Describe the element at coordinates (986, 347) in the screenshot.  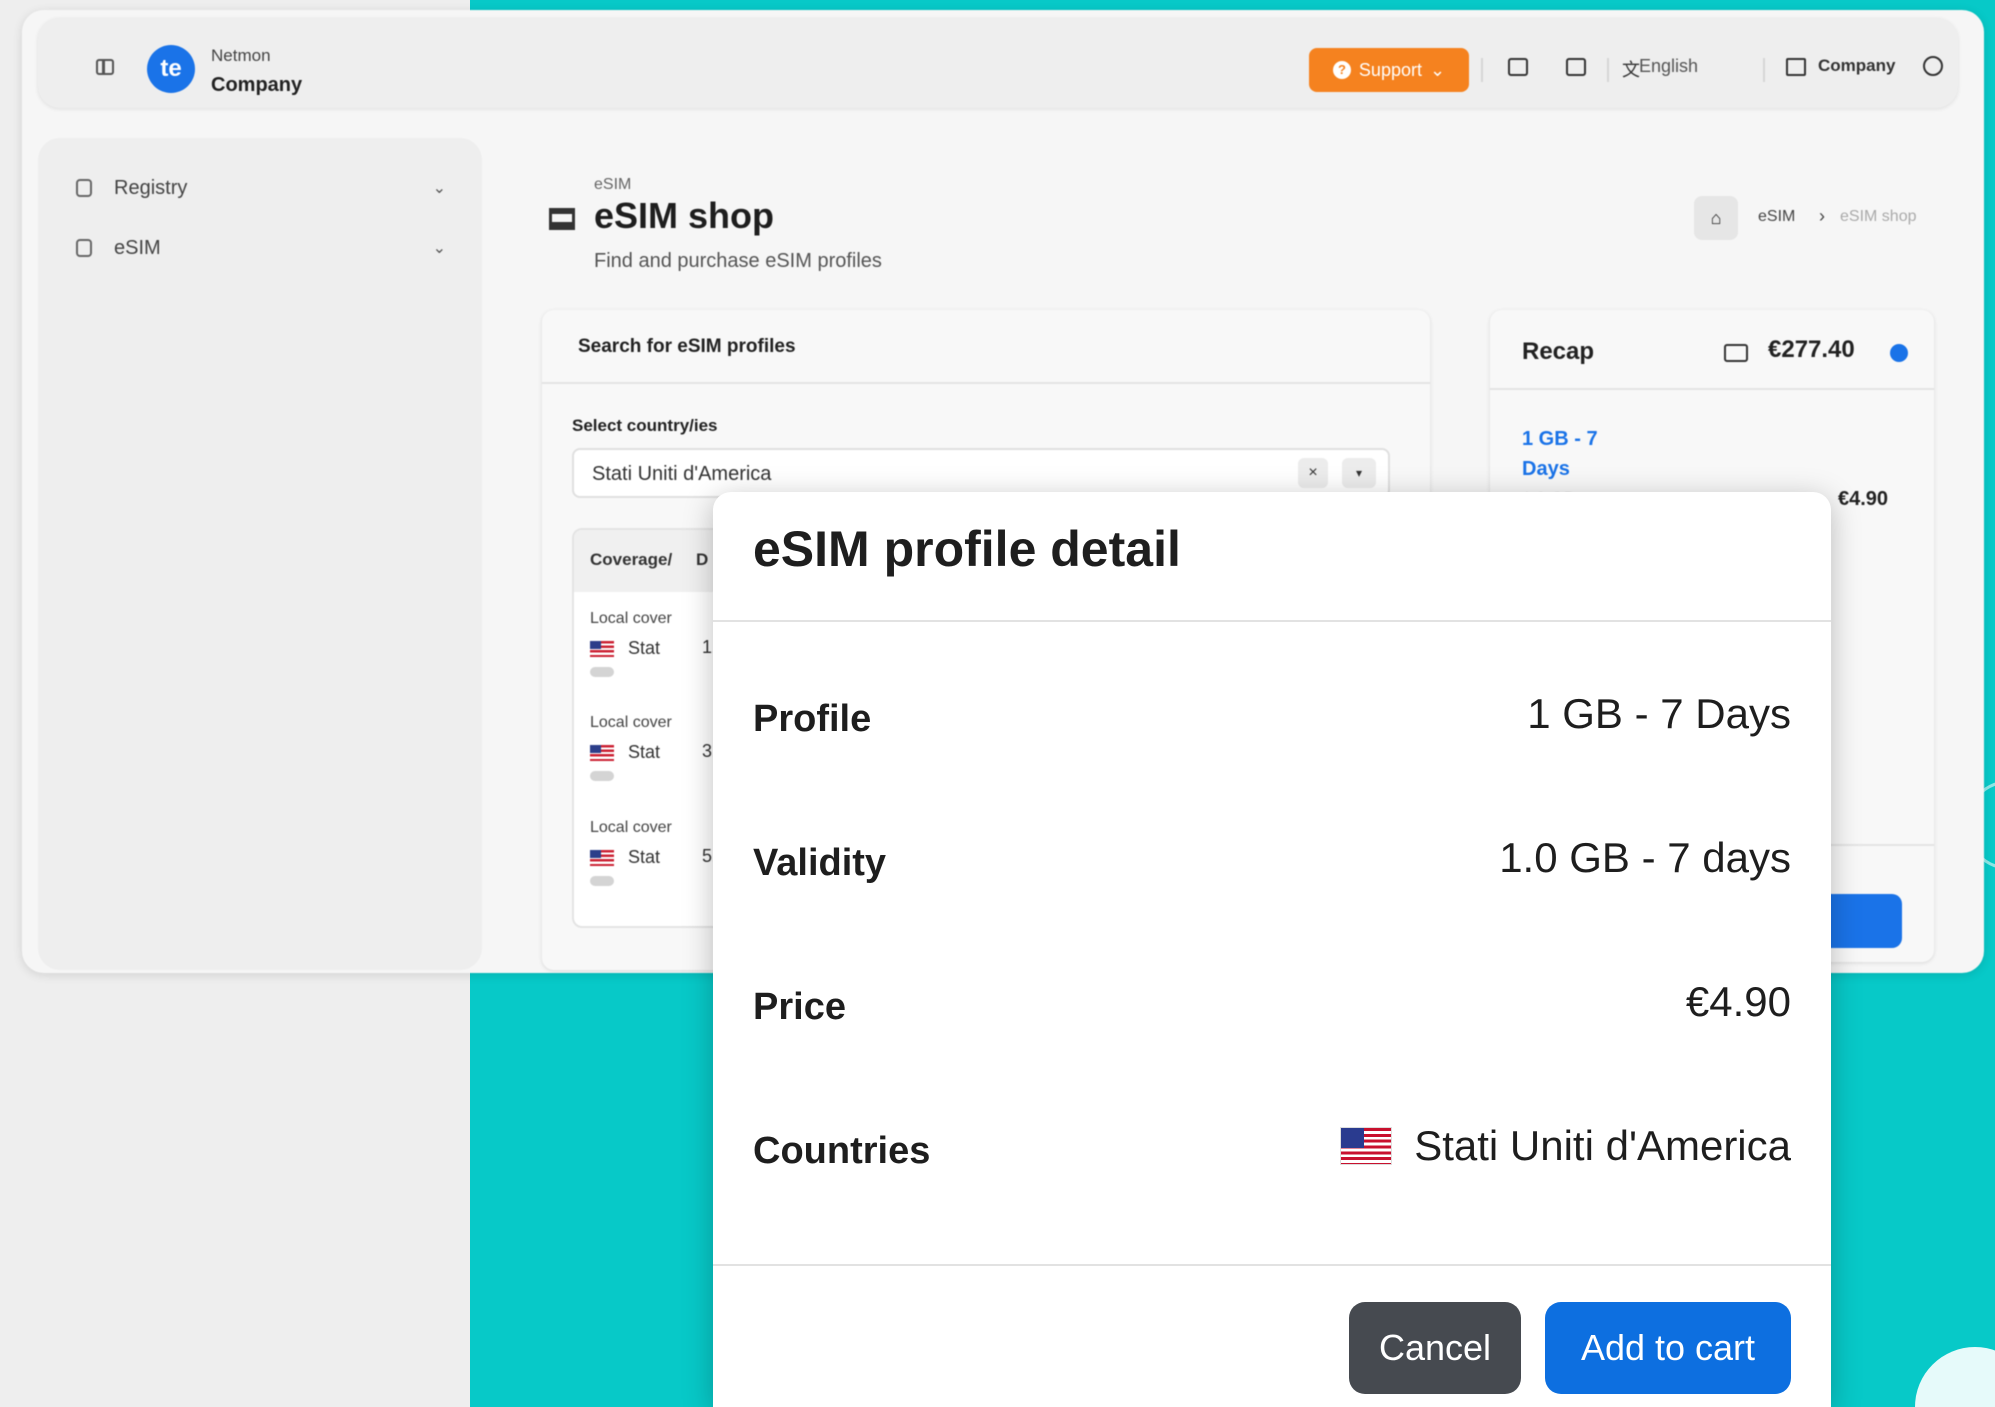
I see `search-heading: Search for eSIM profiles` at that location.